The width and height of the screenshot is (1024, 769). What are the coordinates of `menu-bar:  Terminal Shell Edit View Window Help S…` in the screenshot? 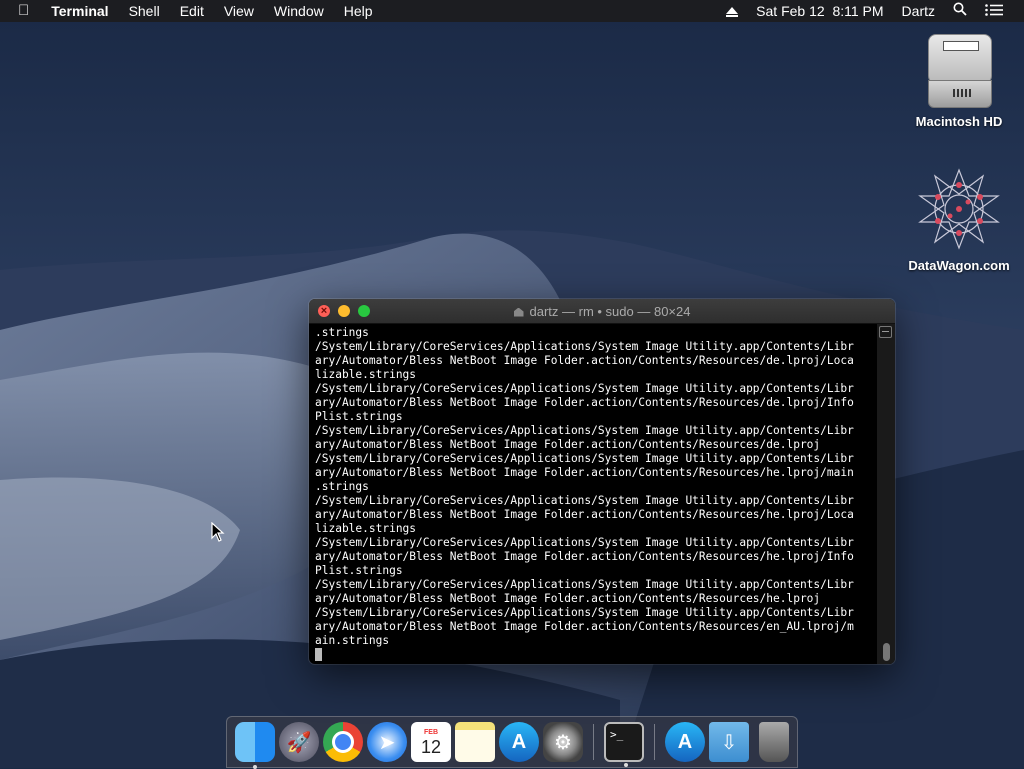 It's located at (512, 11).